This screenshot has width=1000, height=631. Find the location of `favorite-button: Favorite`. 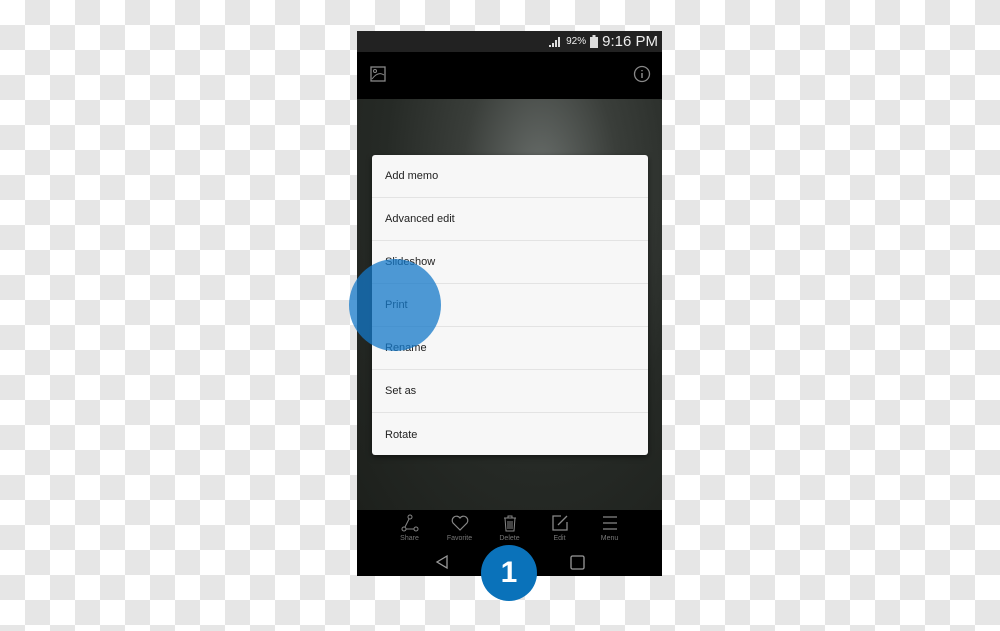

favorite-button: Favorite is located at coordinates (460, 529).